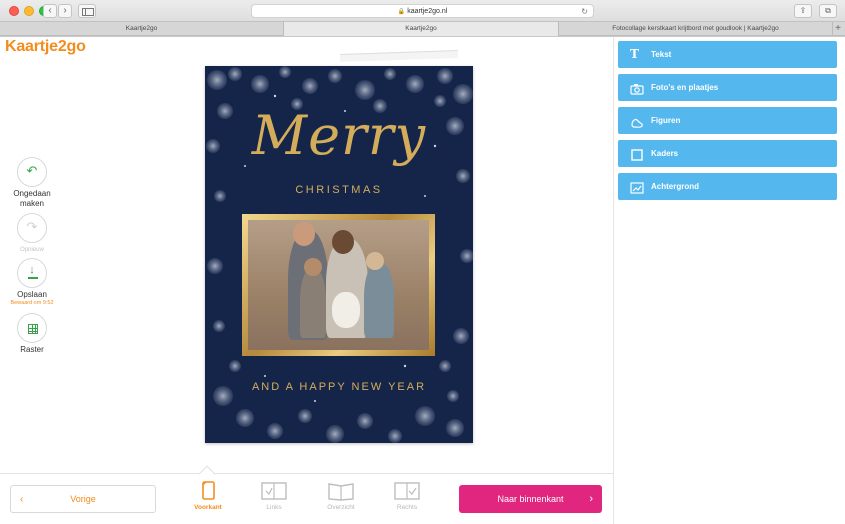  Describe the element at coordinates (274, 491) in the screenshot. I see `card-left-icon` at that location.